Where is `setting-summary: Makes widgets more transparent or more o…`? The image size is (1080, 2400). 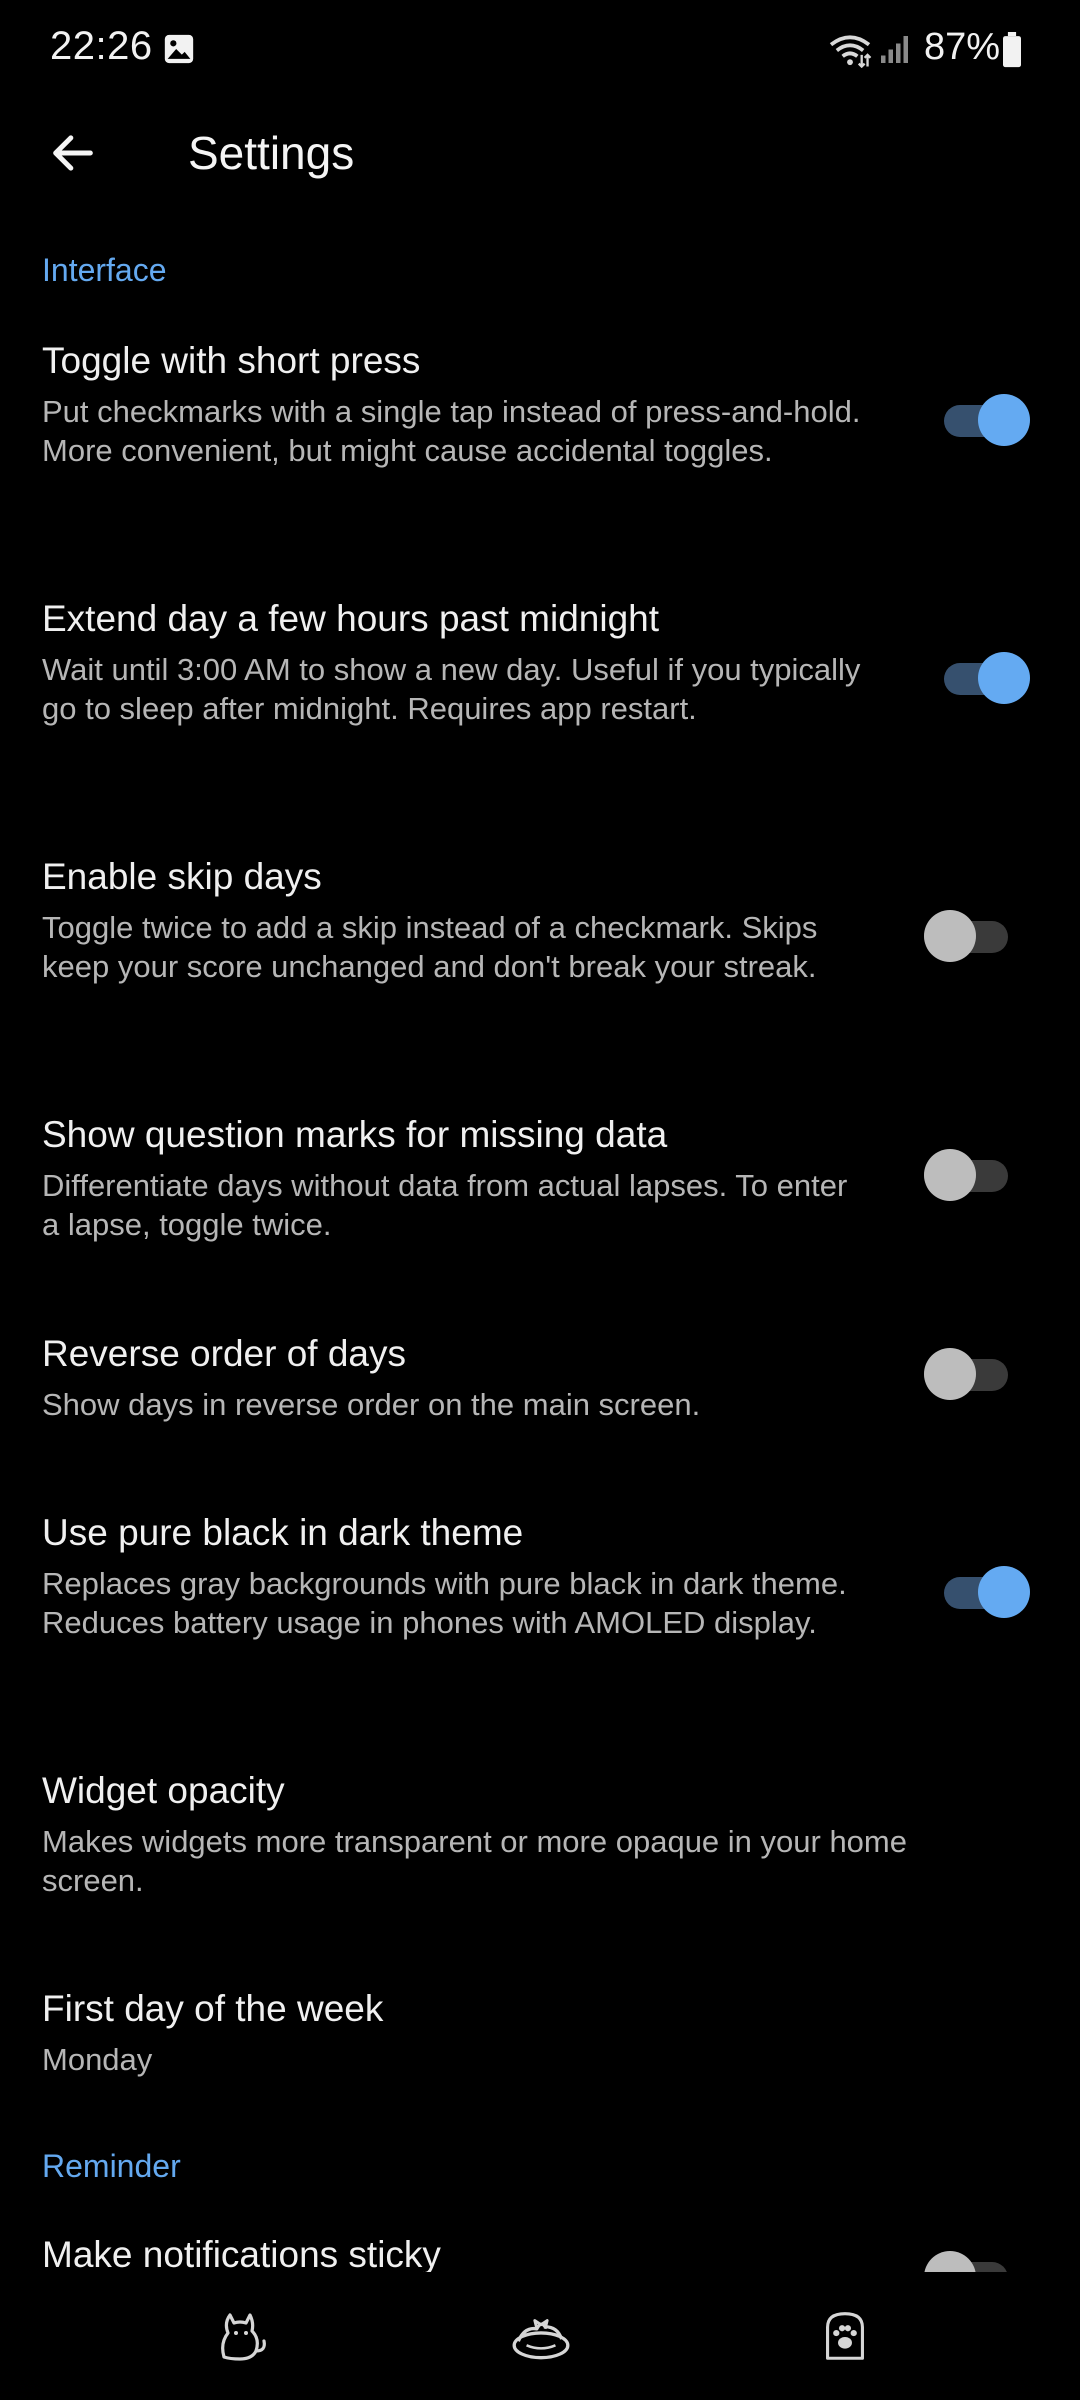
setting-summary: Makes widgets more transparent or more o… is located at coordinates (474, 1861).